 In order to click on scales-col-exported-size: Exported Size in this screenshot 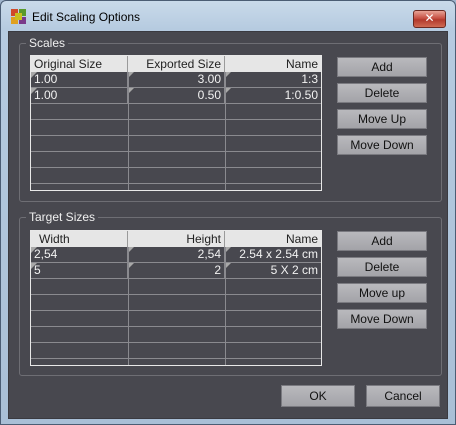, I will do `click(176, 64)`.